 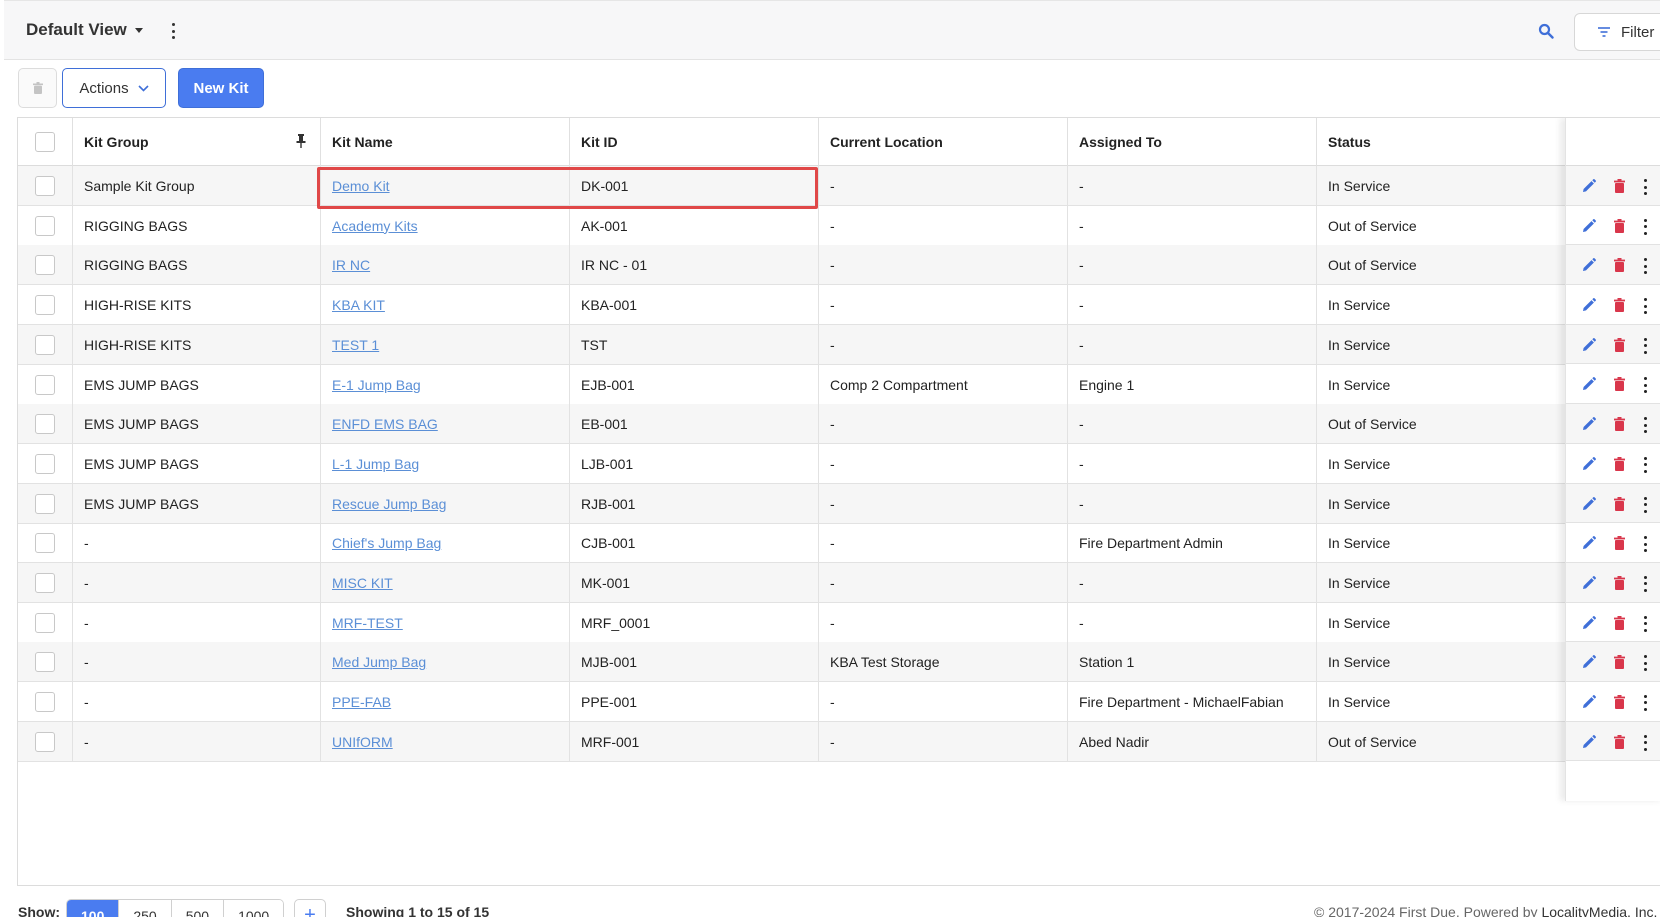 What do you see at coordinates (145, 908) in the screenshot?
I see `page-size-option: 250` at bounding box center [145, 908].